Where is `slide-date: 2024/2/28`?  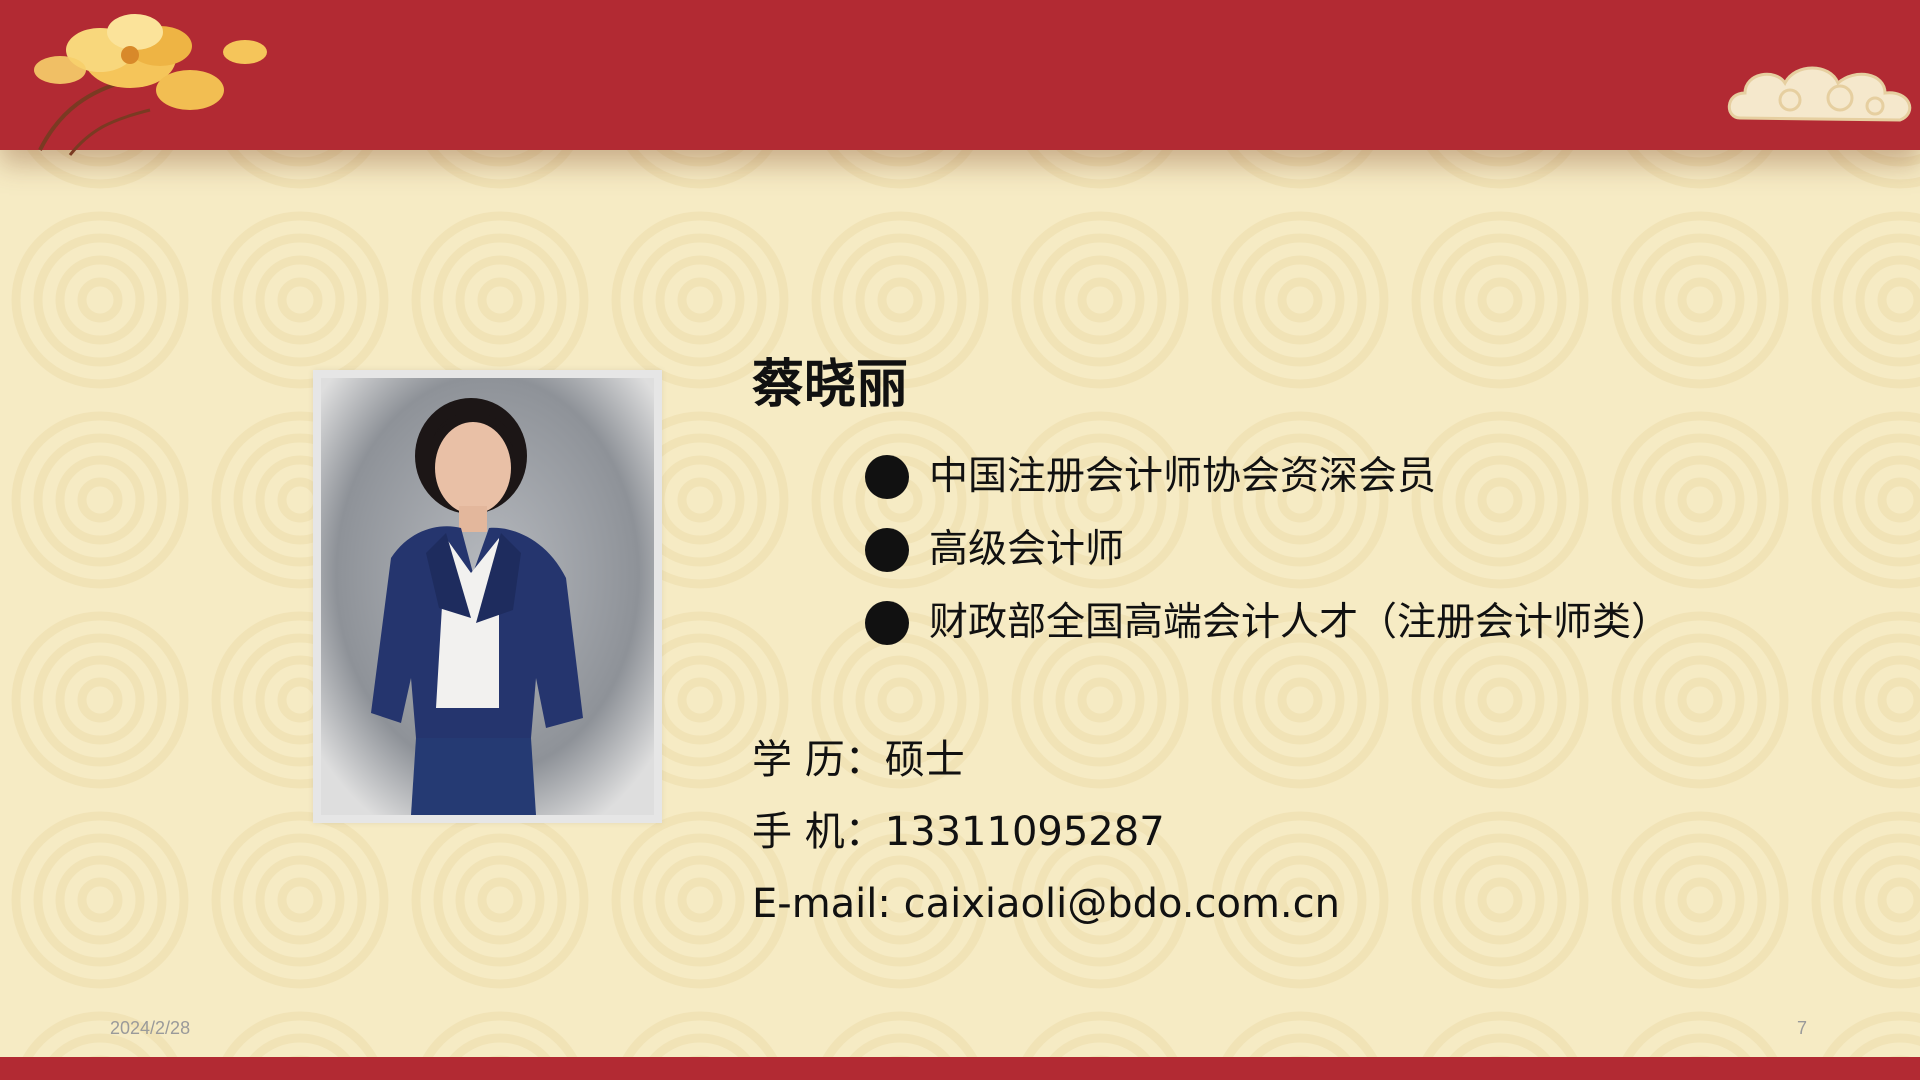 slide-date: 2024/2/28 is located at coordinates (150, 1028).